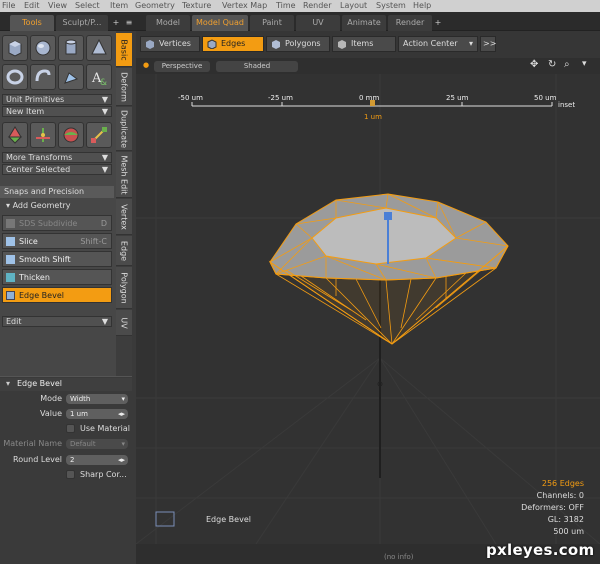 This screenshot has width=600, height=564. Describe the element at coordinates (57, 111) in the screenshot. I see `new-item-dropdown: New Item ▼` at that location.